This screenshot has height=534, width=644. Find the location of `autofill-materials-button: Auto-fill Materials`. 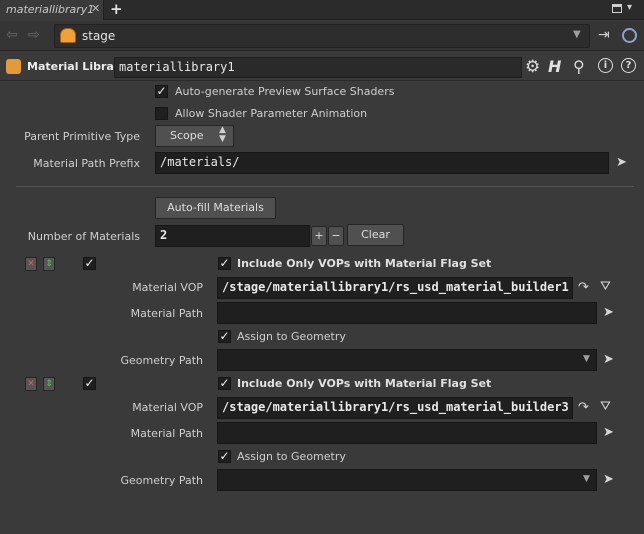

autofill-materials-button: Auto-fill Materials is located at coordinates (215, 208).